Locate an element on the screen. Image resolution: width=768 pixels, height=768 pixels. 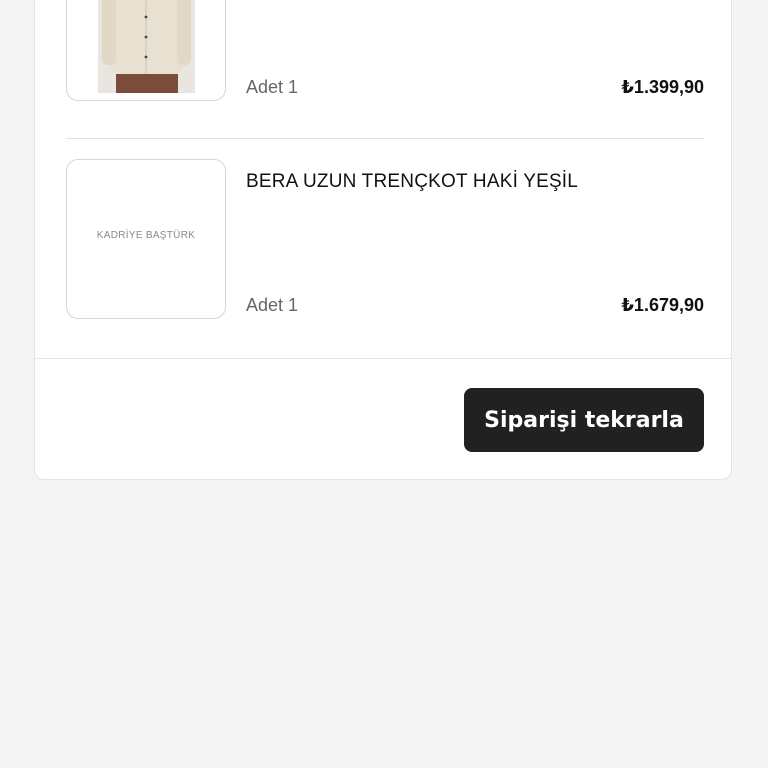
brand-logo: KADRİYE BAŞTÜRK is located at coordinates (146, 235).